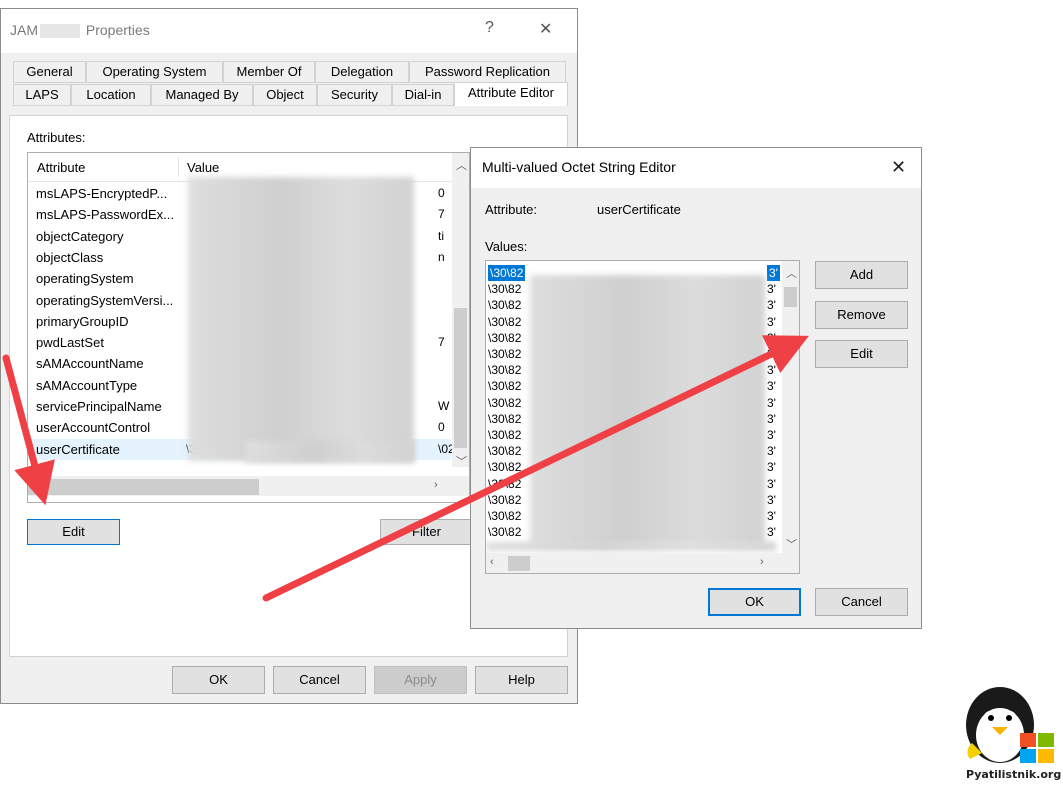 This screenshot has width=1063, height=786. What do you see at coordinates (444, 406) in the screenshot?
I see `attribute-value-tail: W` at bounding box center [444, 406].